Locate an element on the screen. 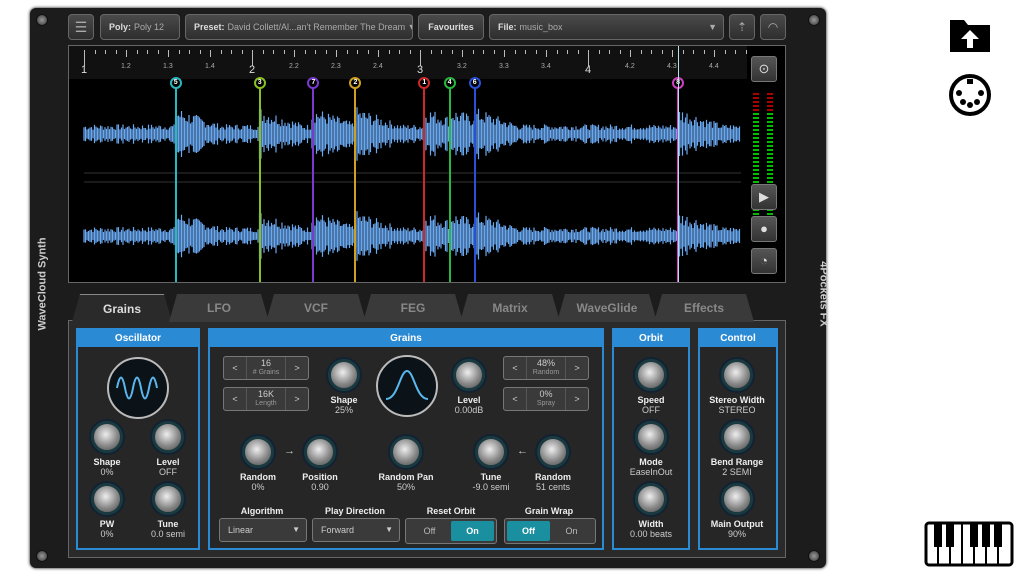 This screenshot has width=1020, height=574. main-output-knob is located at coordinates (737, 499).